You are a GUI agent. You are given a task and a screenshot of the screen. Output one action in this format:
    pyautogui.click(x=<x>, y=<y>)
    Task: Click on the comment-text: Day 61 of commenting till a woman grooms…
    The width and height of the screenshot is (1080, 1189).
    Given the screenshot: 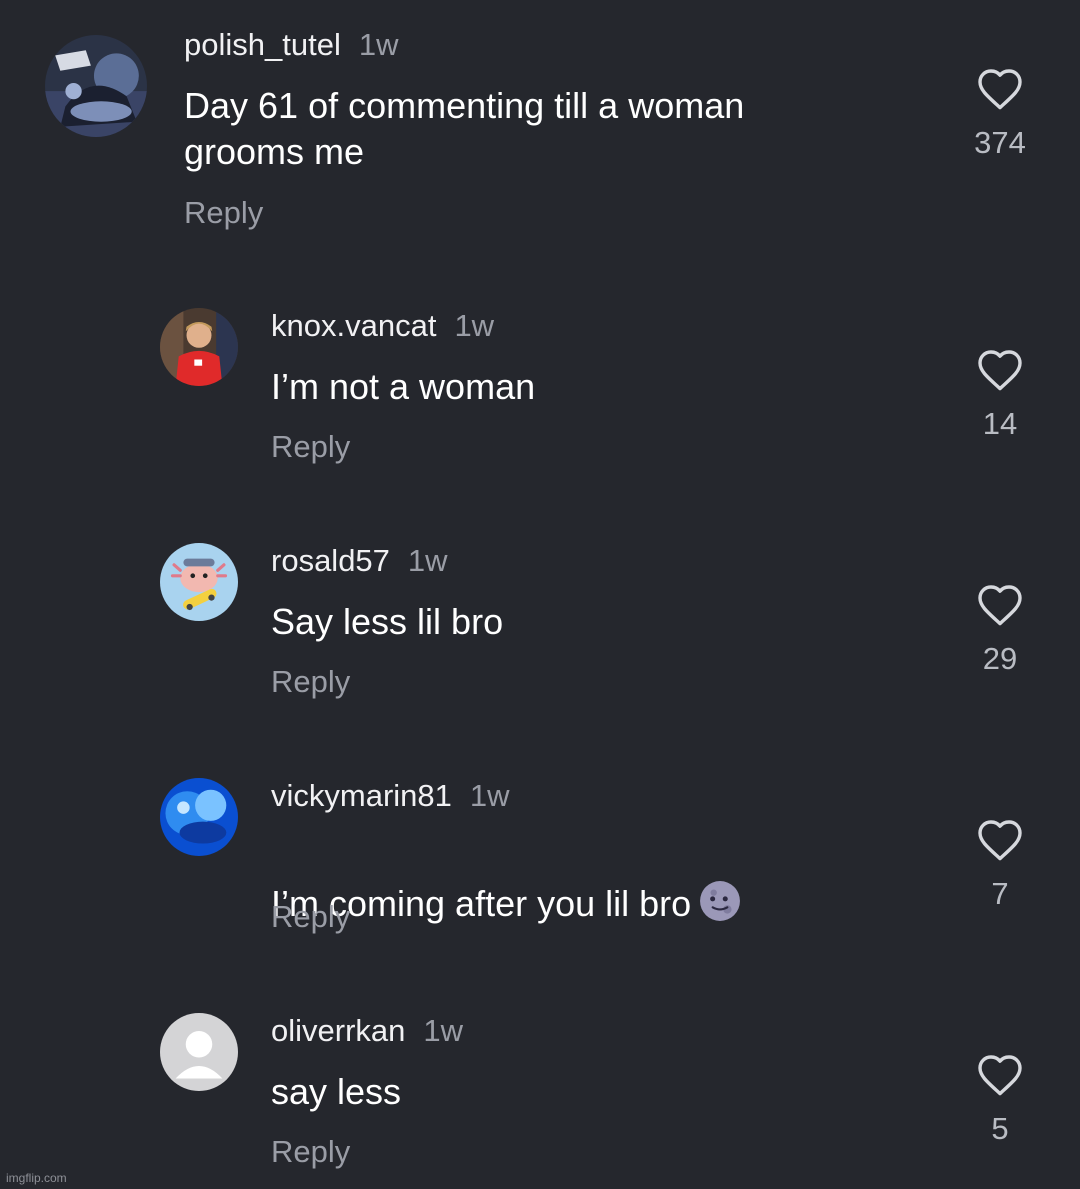 What is the action you would take?
    pyautogui.click(x=464, y=128)
    